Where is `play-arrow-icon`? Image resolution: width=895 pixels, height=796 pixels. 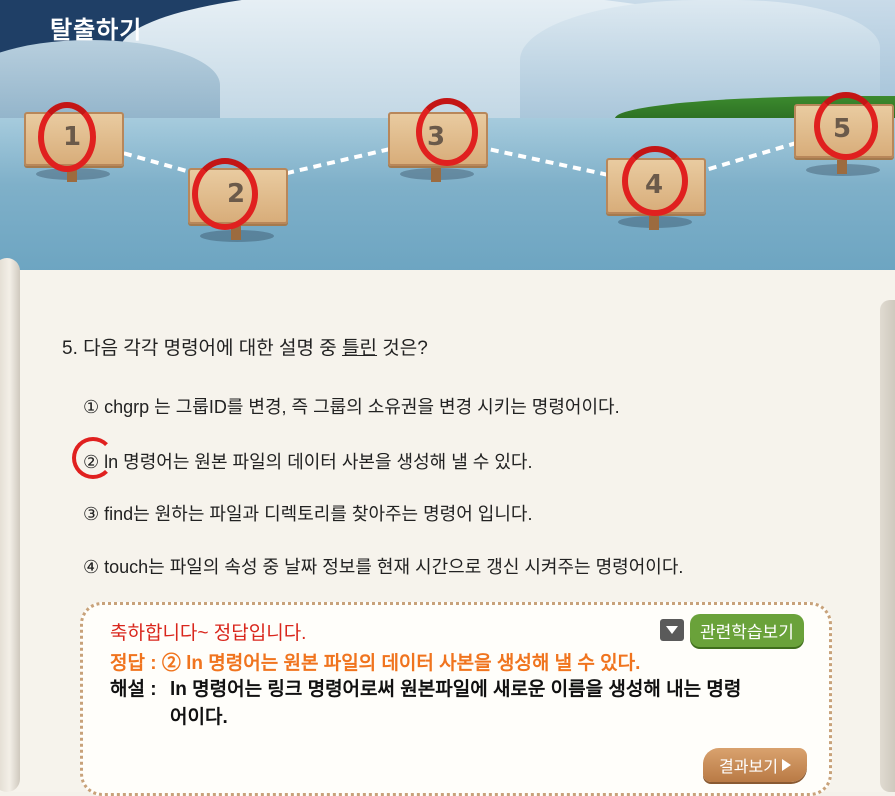 play-arrow-icon is located at coordinates (786, 765).